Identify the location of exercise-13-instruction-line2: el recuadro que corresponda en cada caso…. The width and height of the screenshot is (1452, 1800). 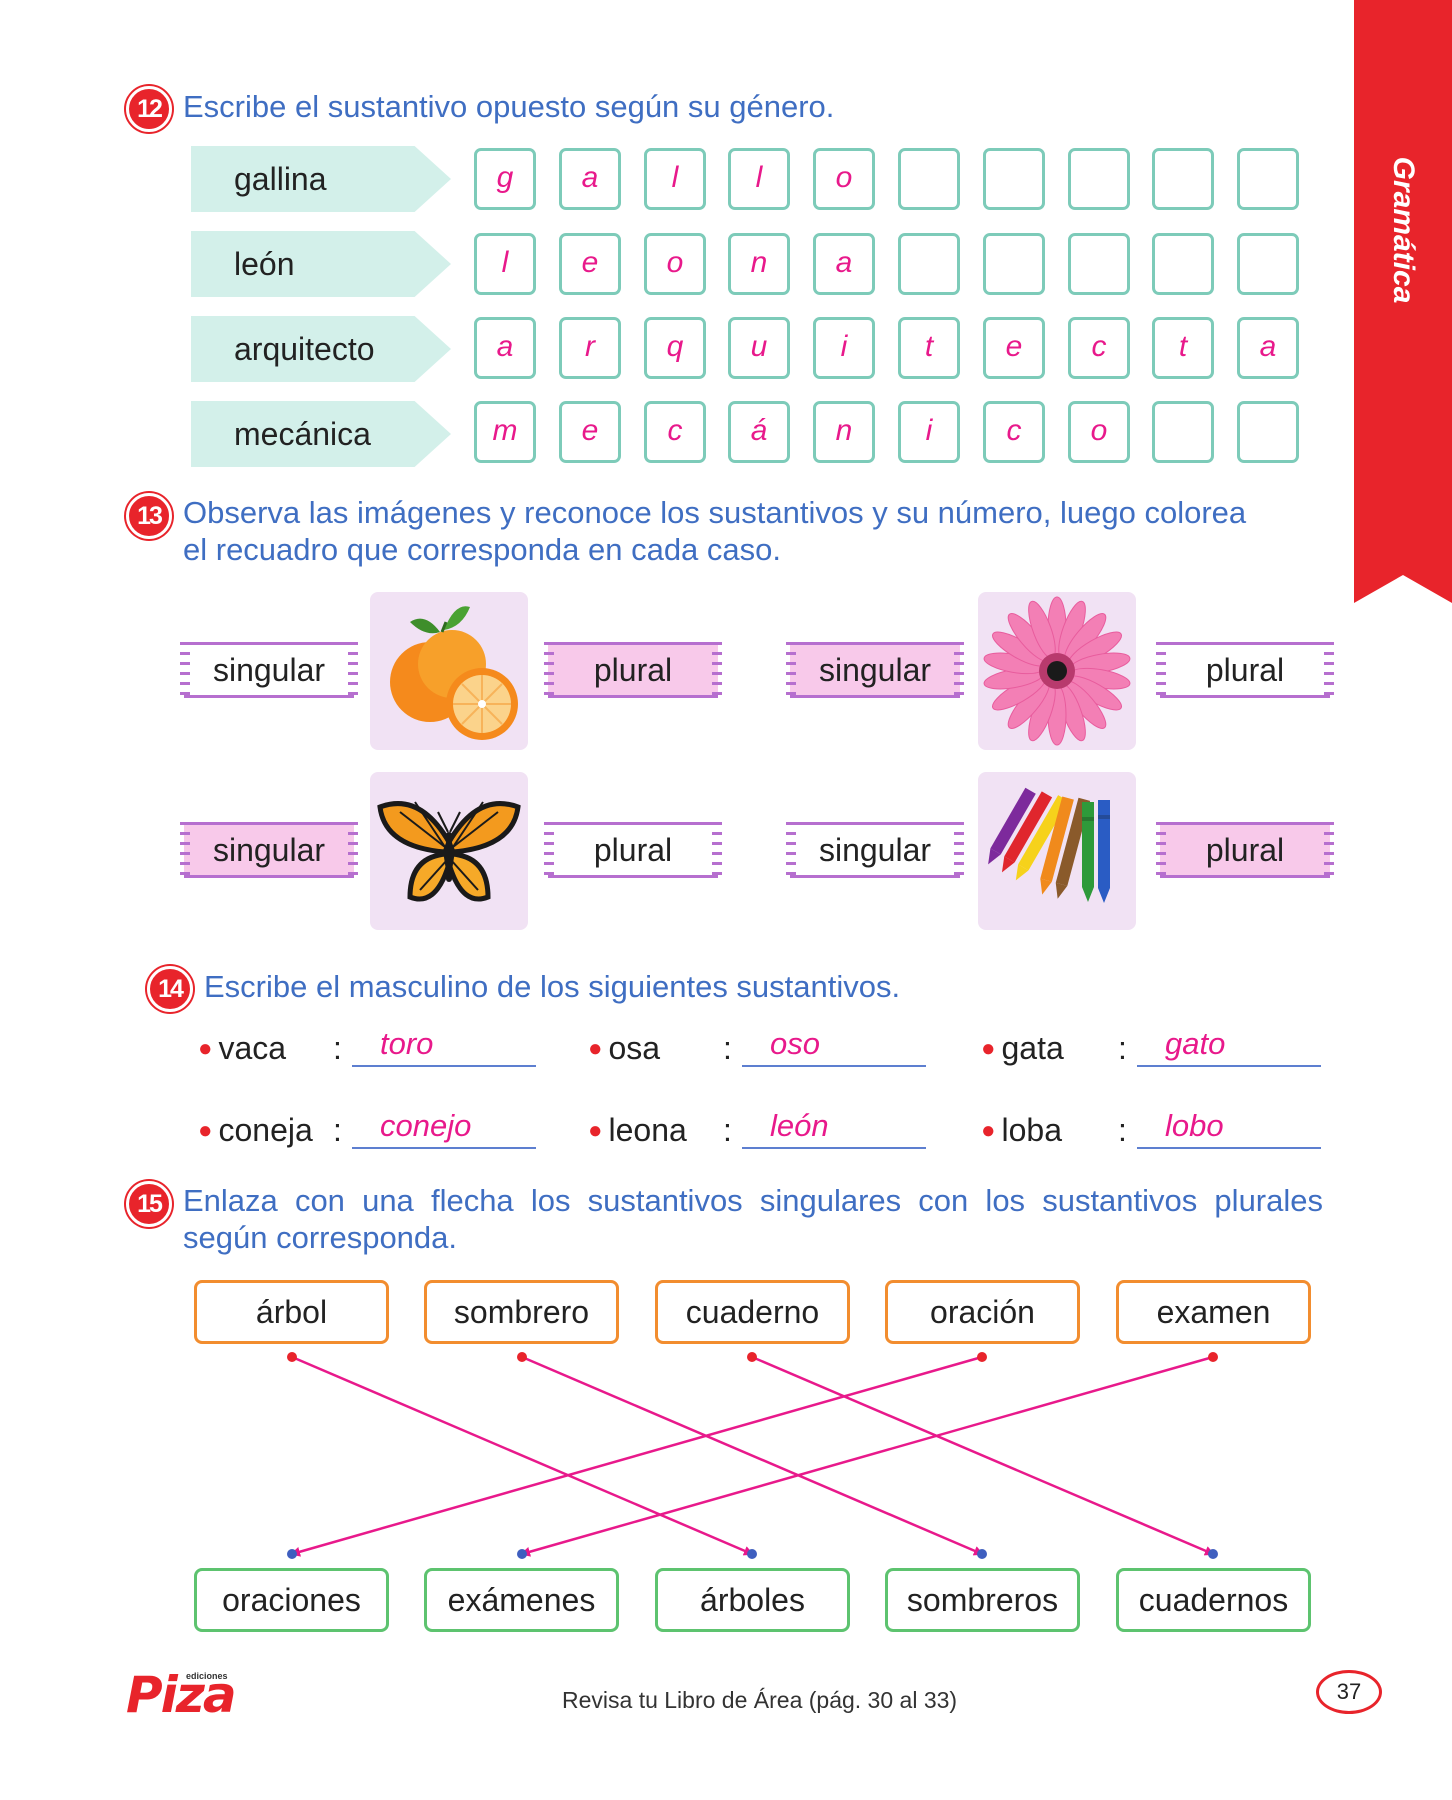
(482, 549).